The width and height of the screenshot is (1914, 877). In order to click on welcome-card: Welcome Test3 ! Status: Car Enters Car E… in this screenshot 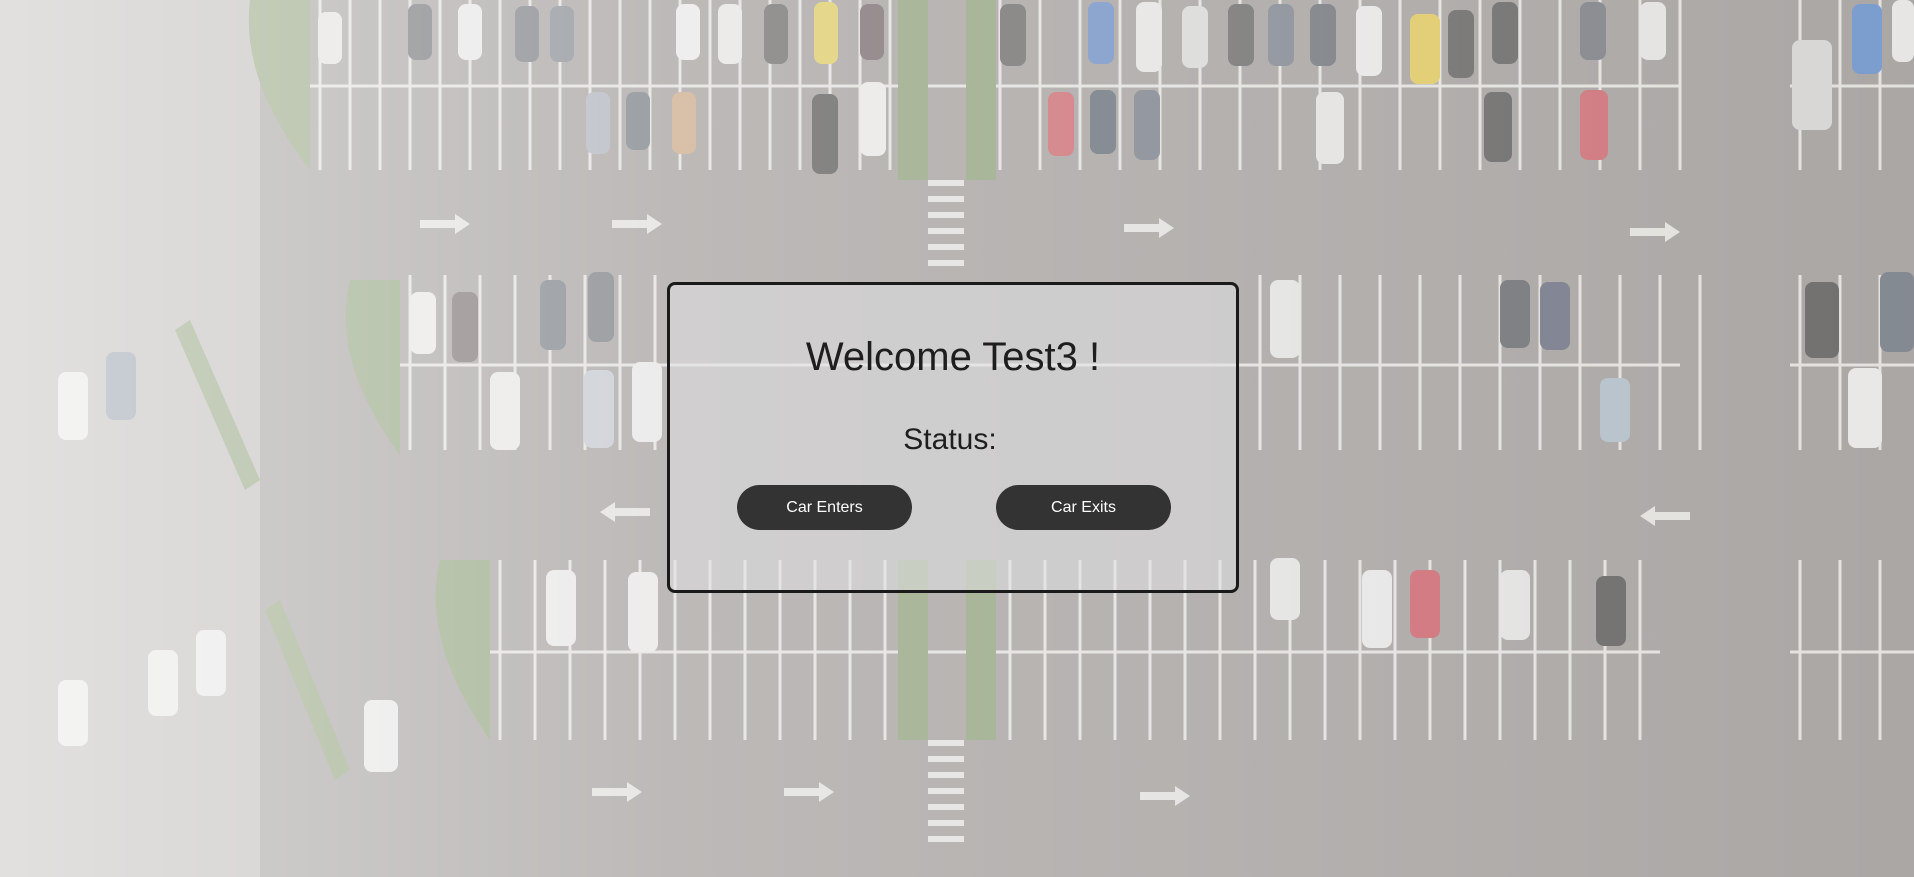, I will do `click(953, 437)`.